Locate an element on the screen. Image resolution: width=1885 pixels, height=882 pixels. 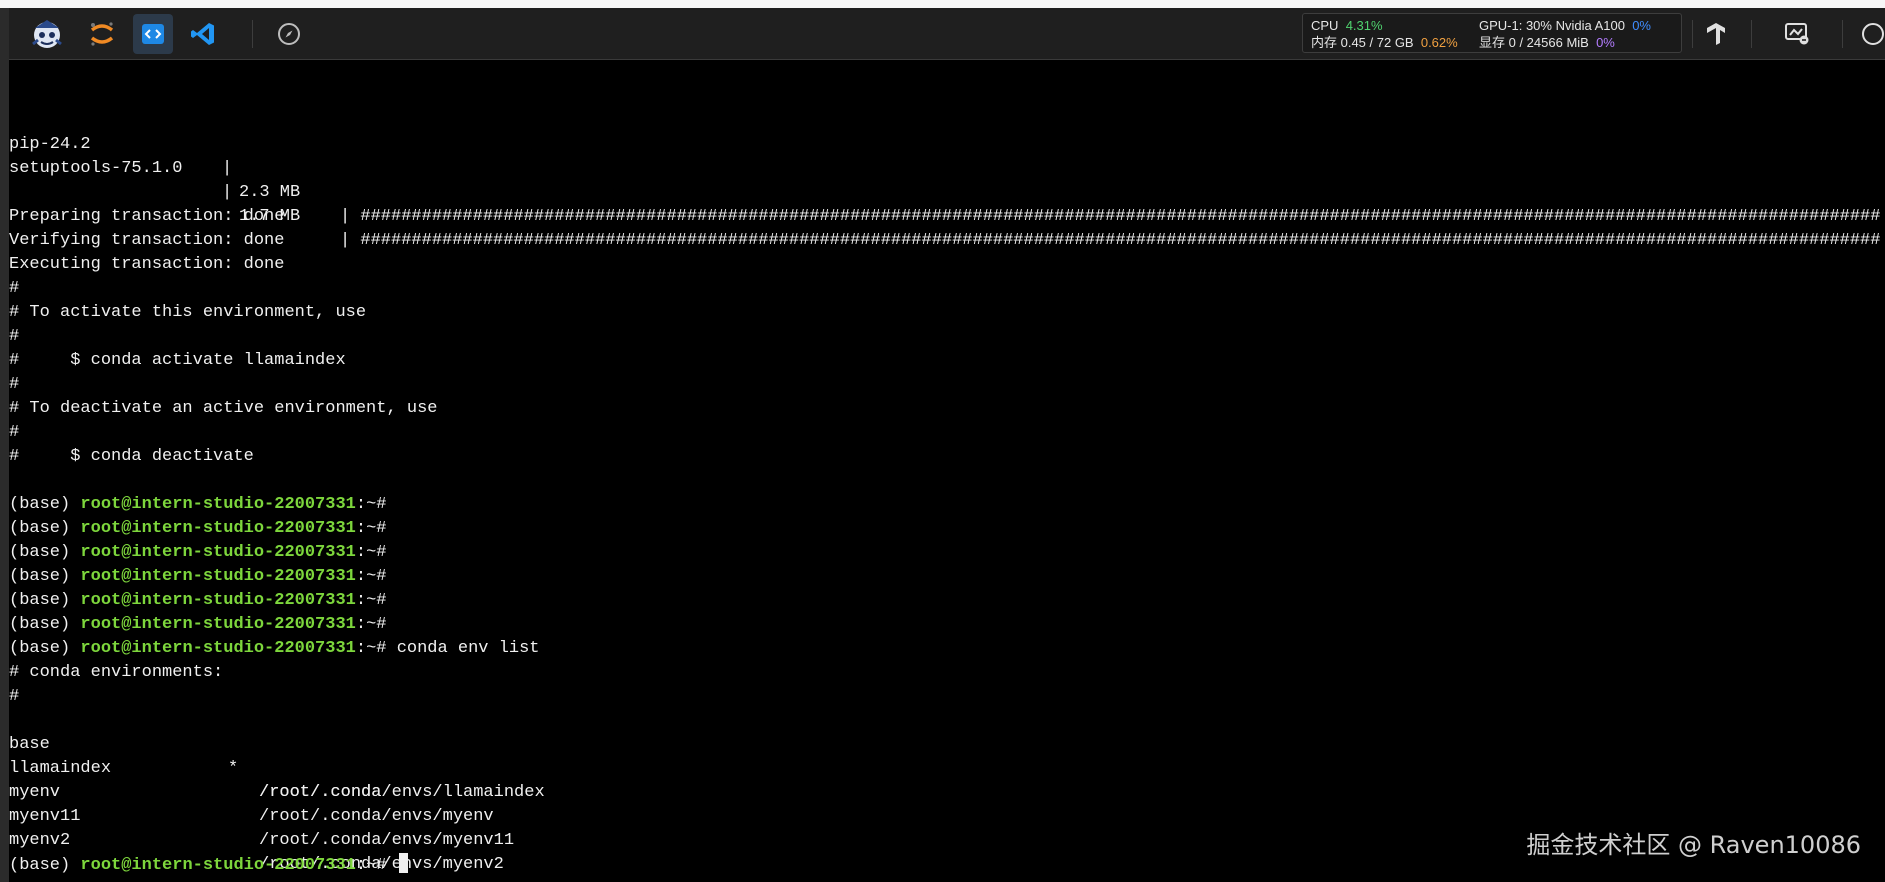
env-row: base * /root/.conda is located at coordinates (359, 755).